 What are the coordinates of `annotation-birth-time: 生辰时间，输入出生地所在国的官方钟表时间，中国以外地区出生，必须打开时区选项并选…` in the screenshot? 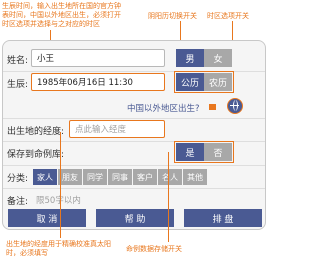 It's located at (61, 15).